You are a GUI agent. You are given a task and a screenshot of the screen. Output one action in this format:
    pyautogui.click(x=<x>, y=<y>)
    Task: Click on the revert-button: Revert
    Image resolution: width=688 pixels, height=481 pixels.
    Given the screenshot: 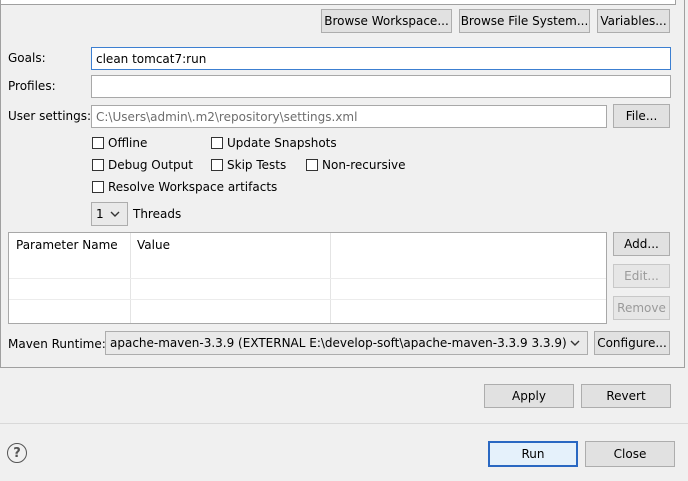 What is the action you would take?
    pyautogui.click(x=626, y=396)
    